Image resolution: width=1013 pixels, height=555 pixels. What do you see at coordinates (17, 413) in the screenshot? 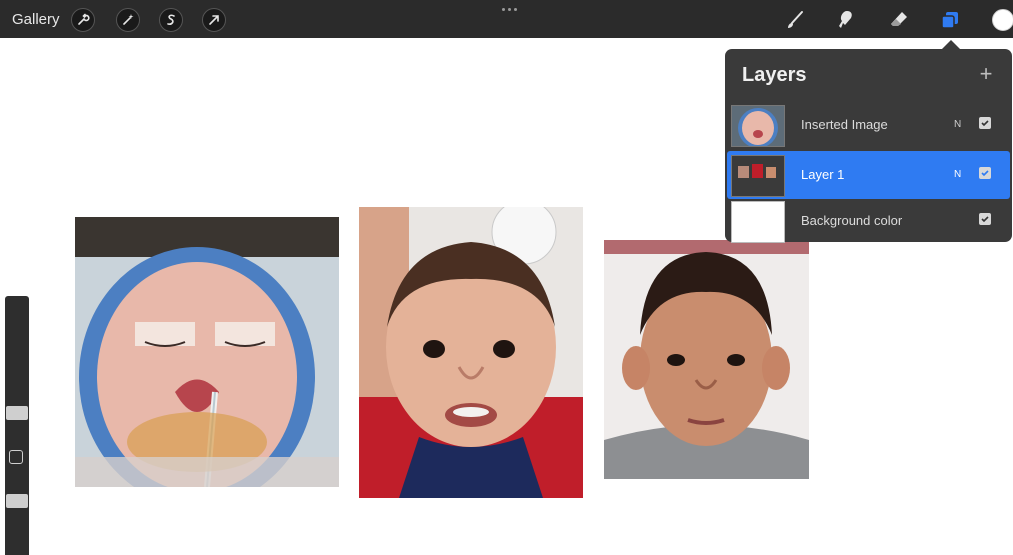
I see `brush-size-slider` at bounding box center [17, 413].